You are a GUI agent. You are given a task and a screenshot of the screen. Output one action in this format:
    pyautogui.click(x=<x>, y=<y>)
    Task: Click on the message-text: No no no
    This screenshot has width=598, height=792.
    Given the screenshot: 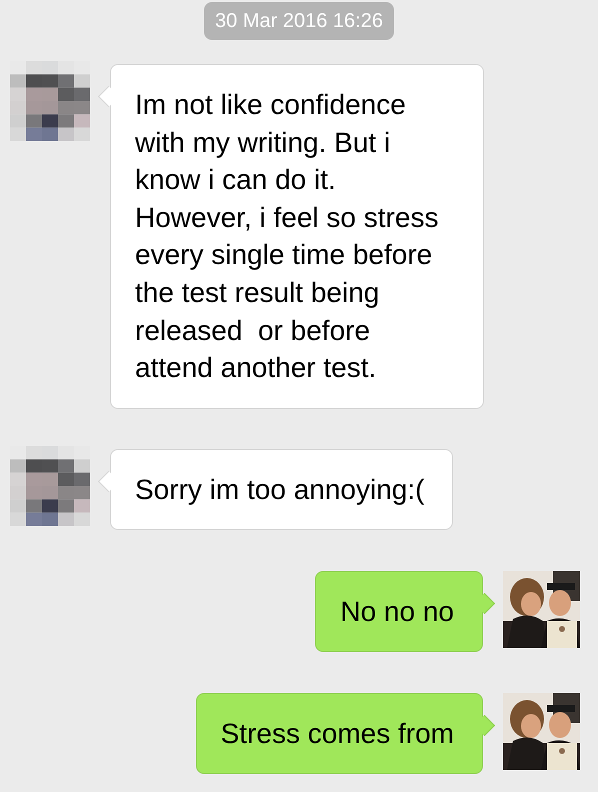 What is the action you would take?
    pyautogui.click(x=397, y=611)
    